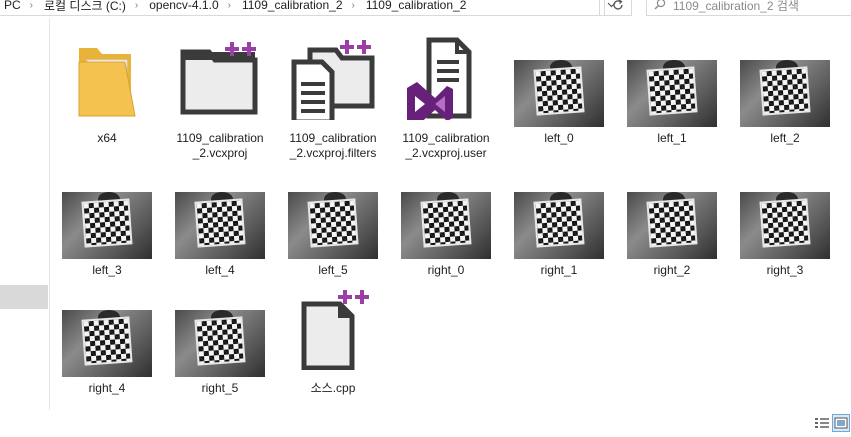 The width and height of the screenshot is (851, 437). Describe the element at coordinates (24, 297) in the screenshot. I see `navigation-selected-item` at that location.